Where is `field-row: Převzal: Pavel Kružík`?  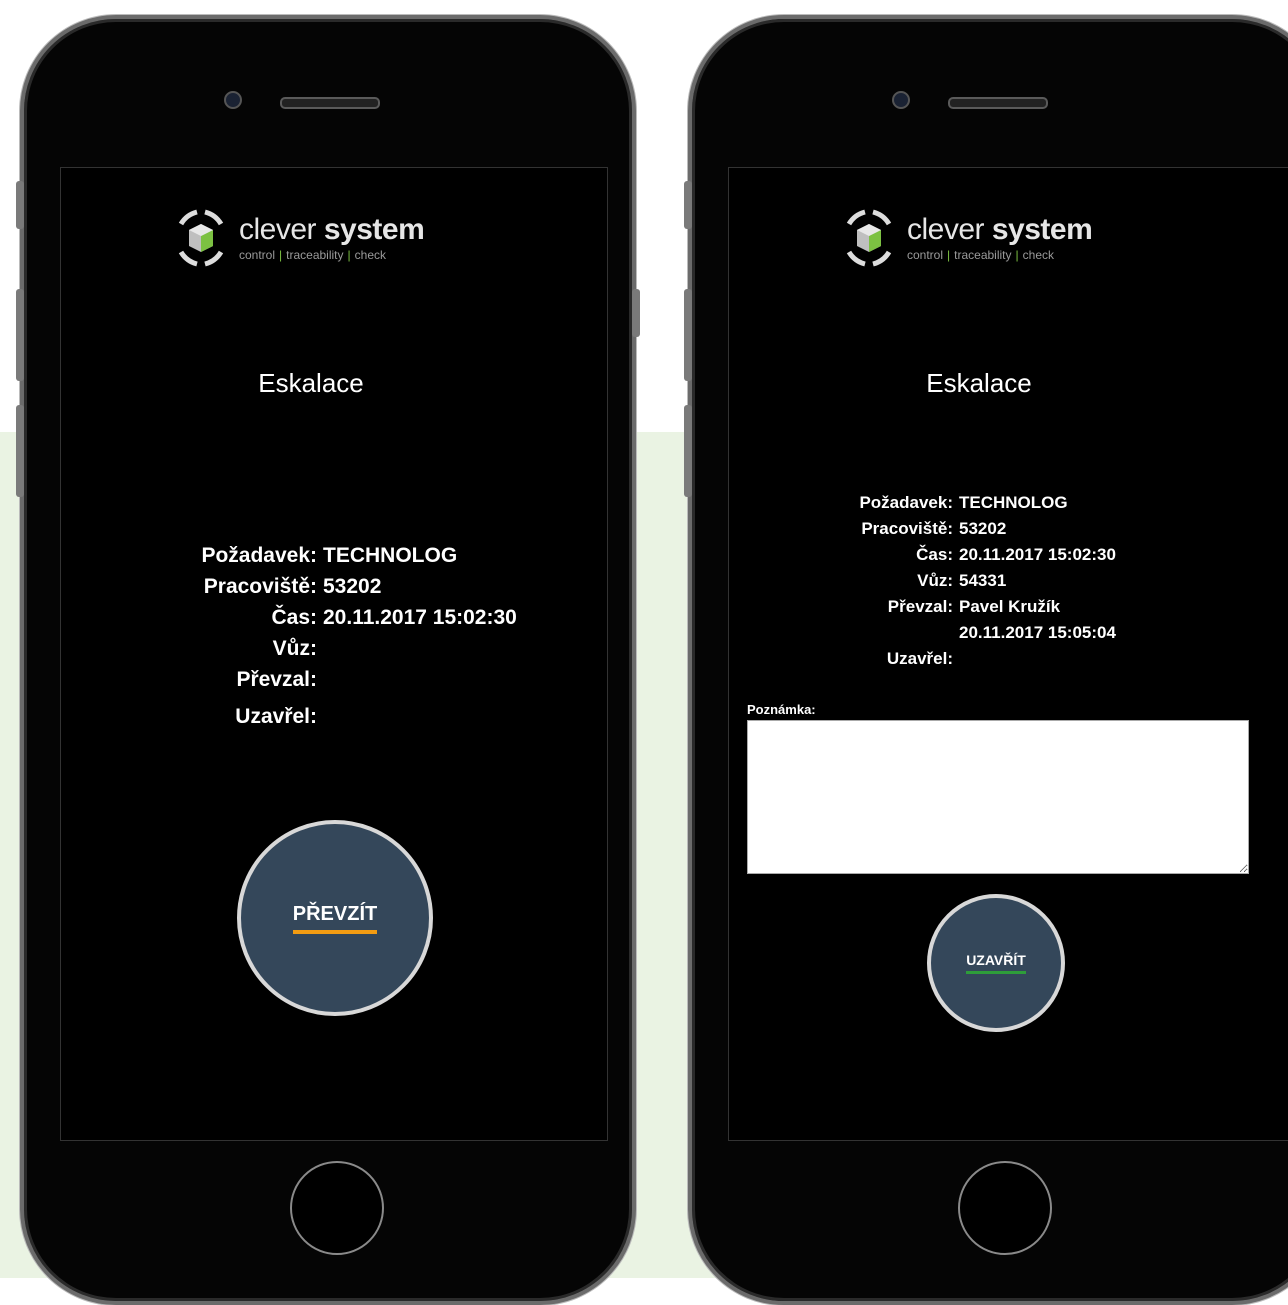
field-row: Převzal: Pavel Kružík is located at coordinates (974, 606).